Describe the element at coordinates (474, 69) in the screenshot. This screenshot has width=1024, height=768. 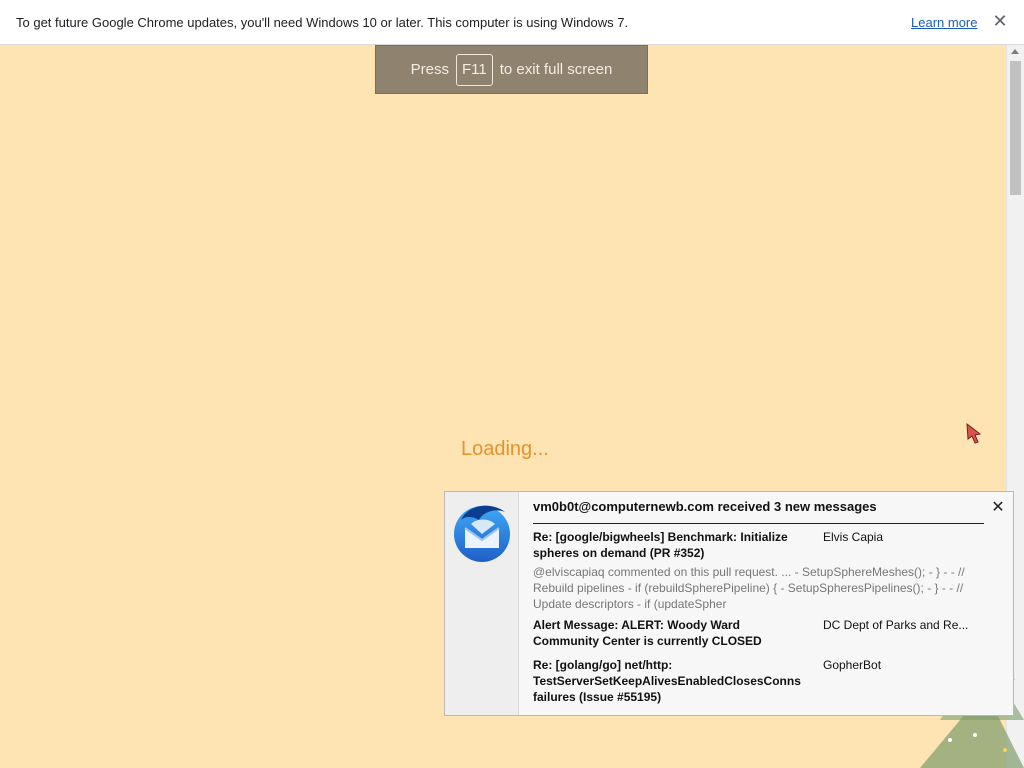
I see `f11-key-badge: F11` at that location.